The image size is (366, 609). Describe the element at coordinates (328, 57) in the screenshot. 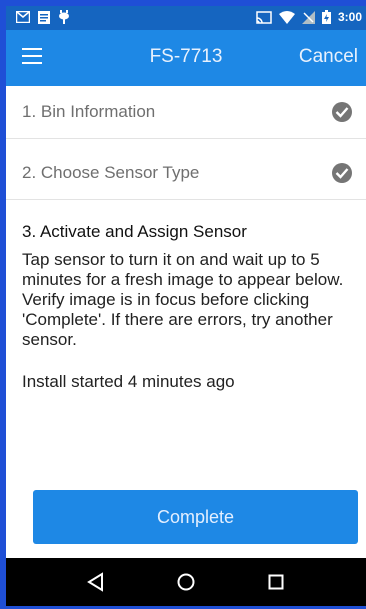

I see `cancel-button: Cancel` at that location.